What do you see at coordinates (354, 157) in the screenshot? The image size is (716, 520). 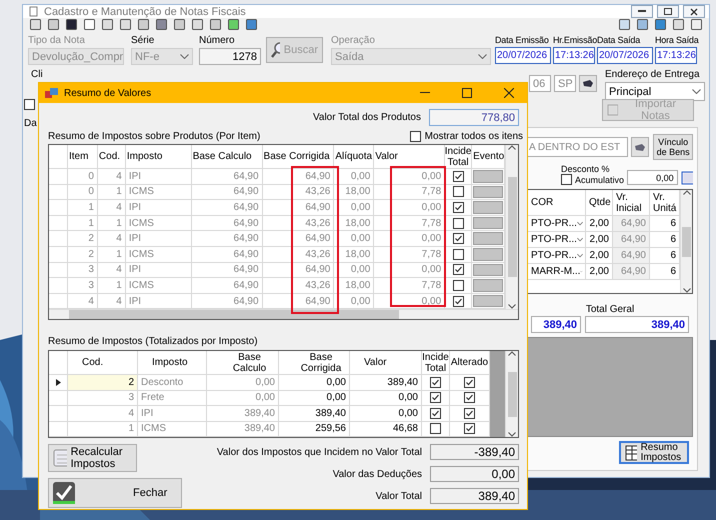 I see `column-header: Alíquota` at bounding box center [354, 157].